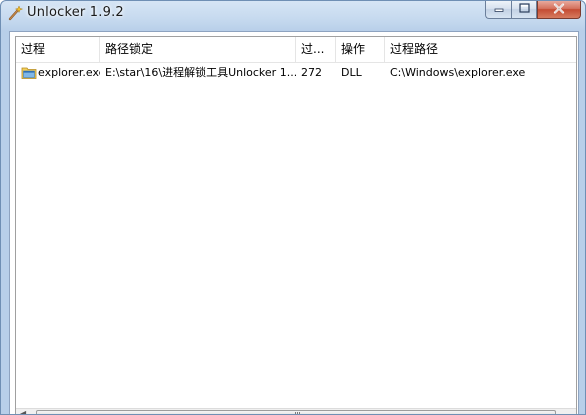 The image size is (586, 415). Describe the element at coordinates (293, 14) in the screenshot. I see `title-bar: Unlocker 1.9.2` at that location.